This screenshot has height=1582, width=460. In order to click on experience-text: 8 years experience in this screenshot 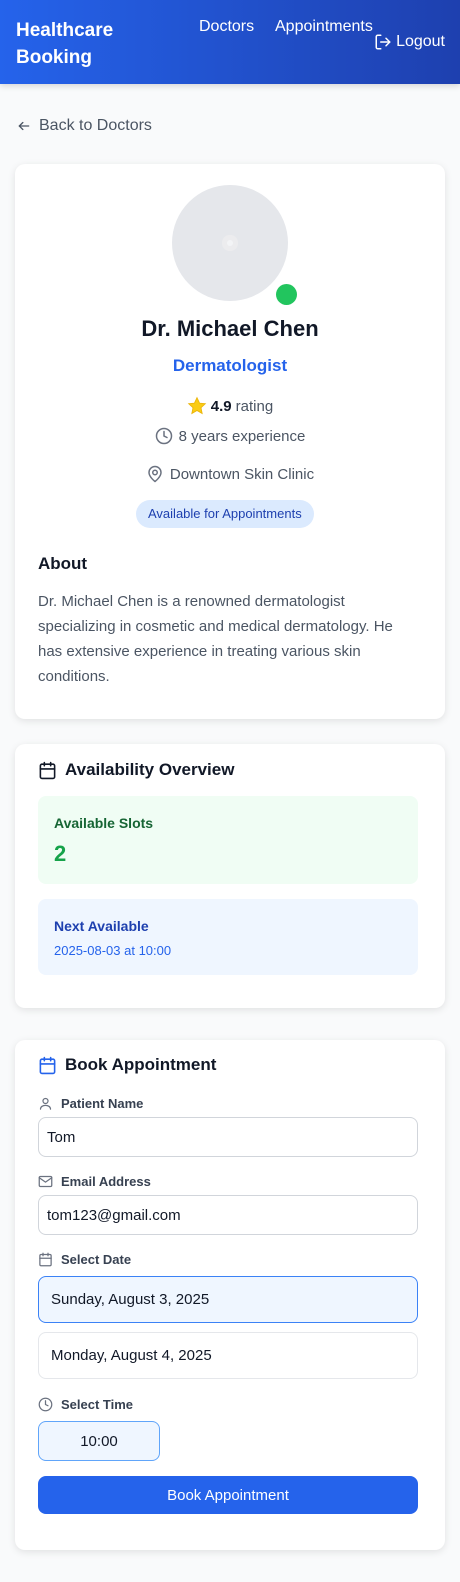, I will do `click(242, 436)`.